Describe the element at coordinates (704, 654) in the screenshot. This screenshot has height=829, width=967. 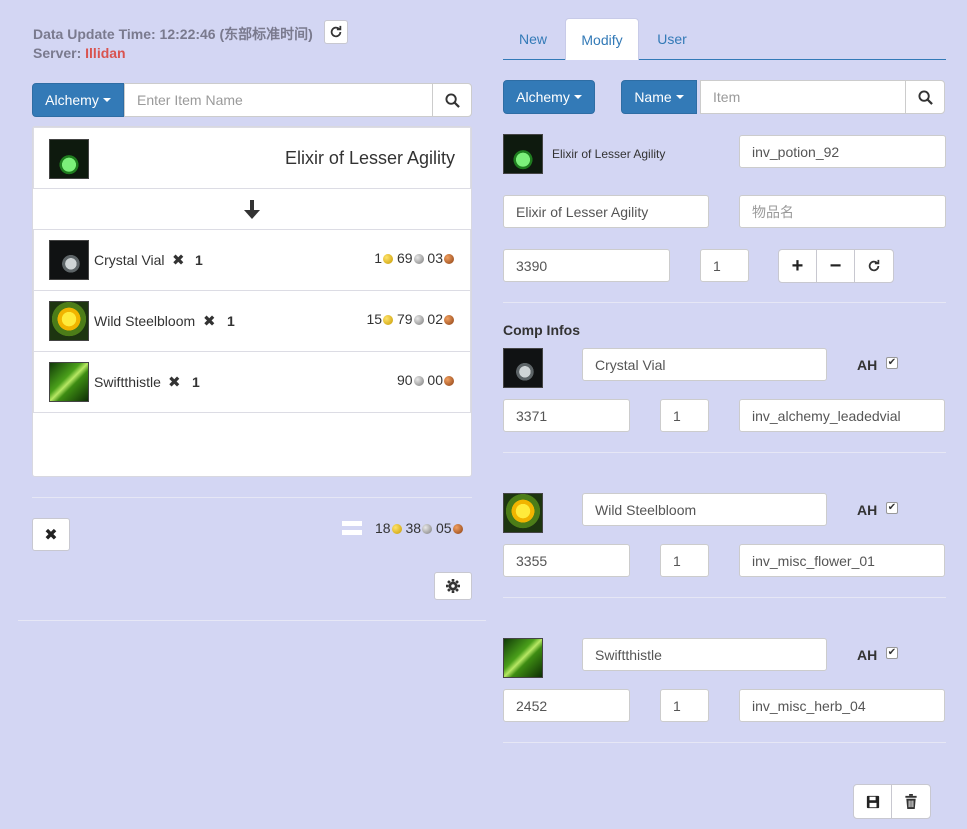
I see `component-name-input: Swiftthistle` at that location.